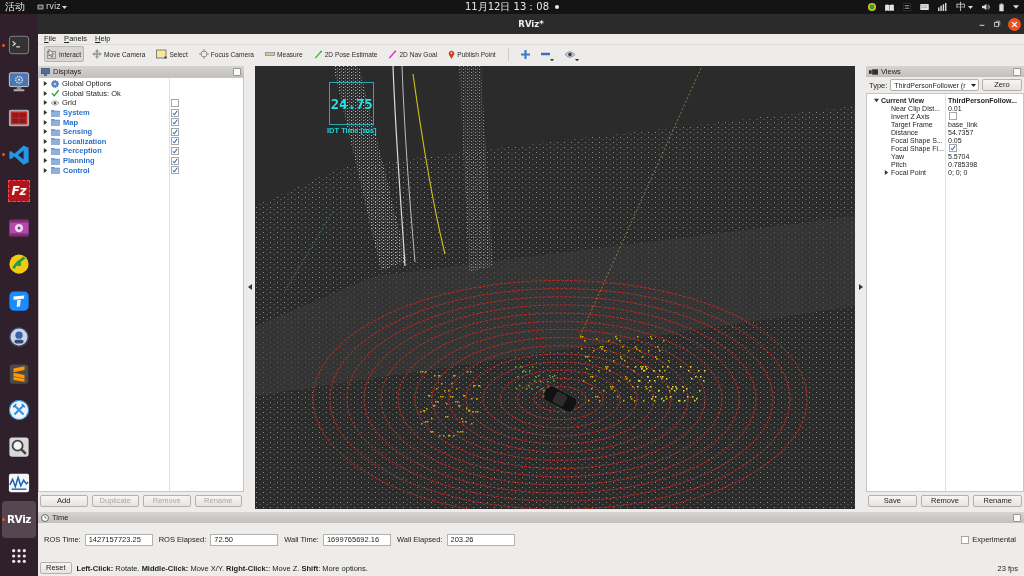  I want to click on close-icon, so click(1014, 24).